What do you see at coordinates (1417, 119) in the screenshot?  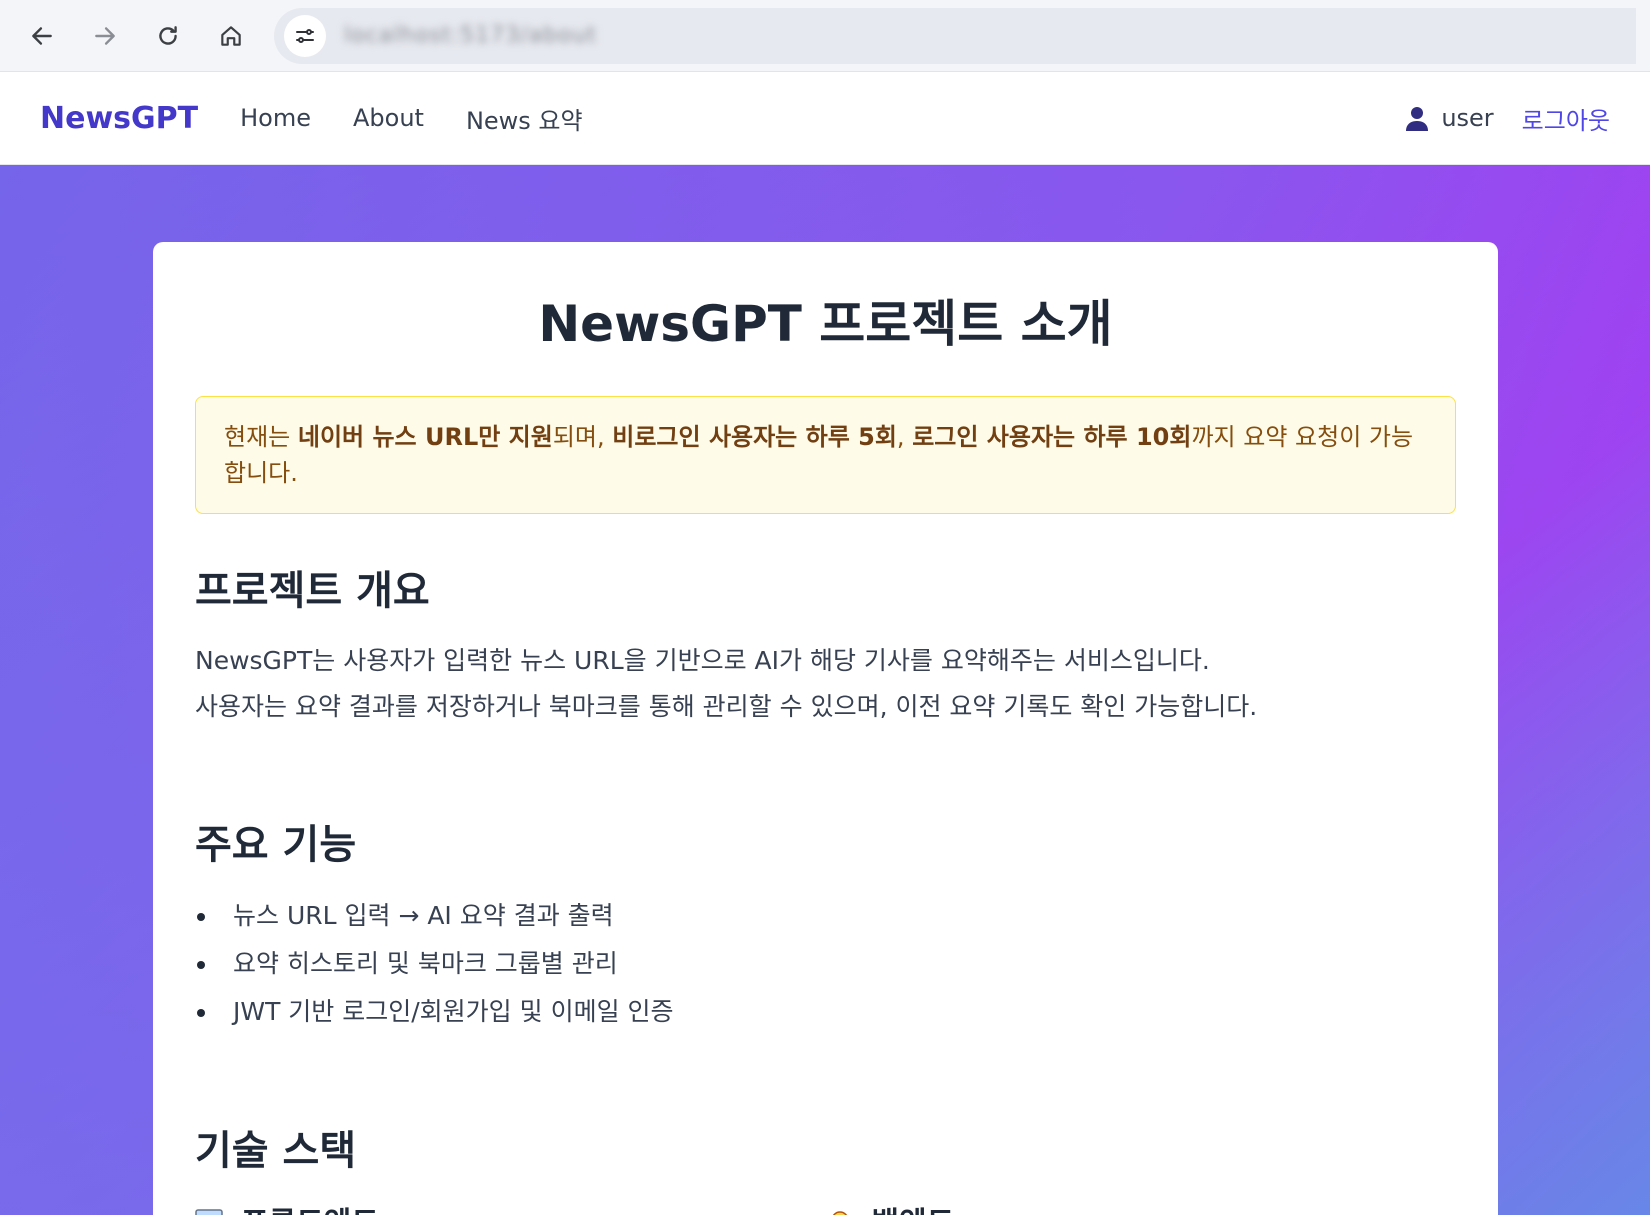 I see `user-icon` at bounding box center [1417, 119].